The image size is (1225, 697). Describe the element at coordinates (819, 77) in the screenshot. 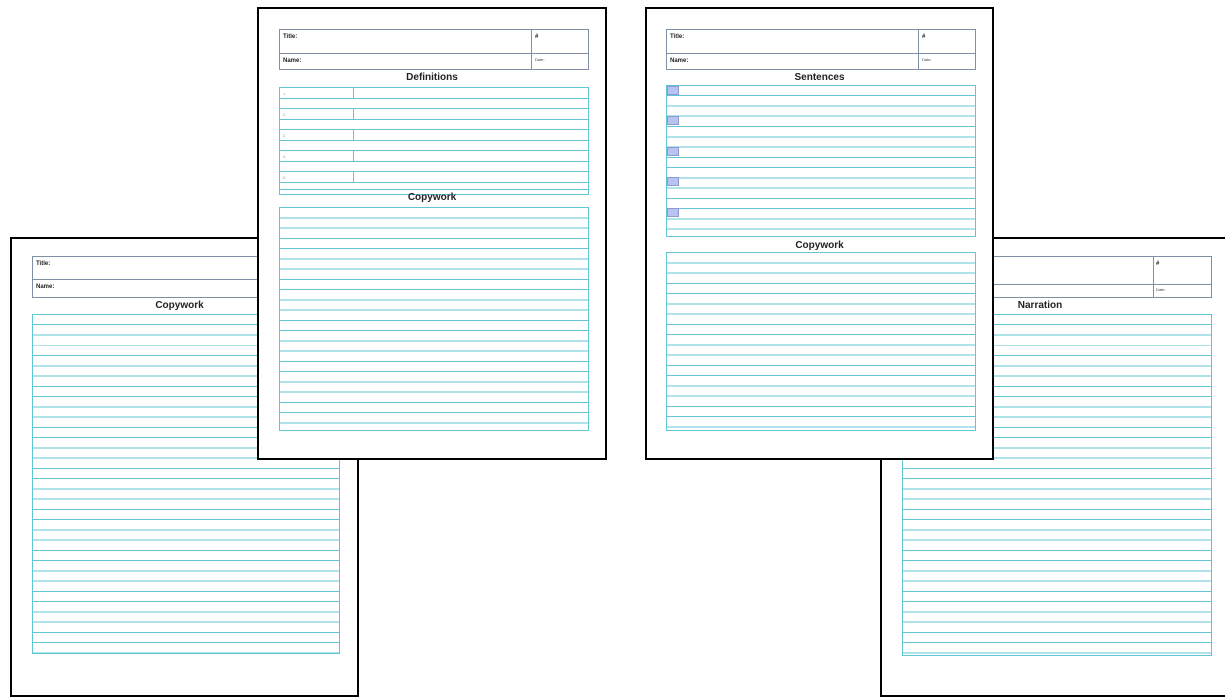

I see `section-heading-sentences: Sentences` at that location.